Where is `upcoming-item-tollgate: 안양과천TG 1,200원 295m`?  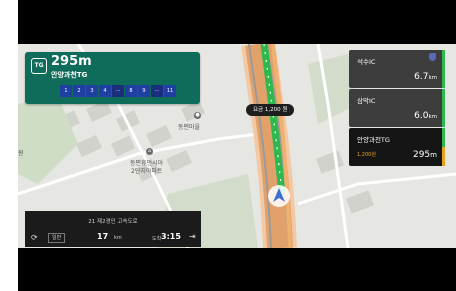
upcoming-item-tollgate: 안양과천TG 1,200원 295m is located at coordinates (397, 147).